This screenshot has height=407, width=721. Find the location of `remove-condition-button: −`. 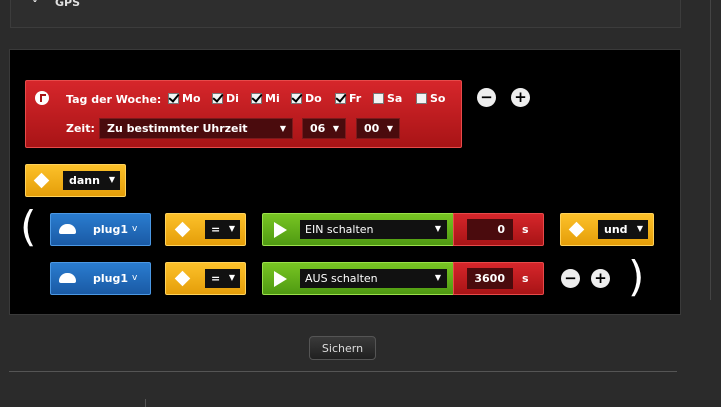

remove-condition-button: − is located at coordinates (486, 97).